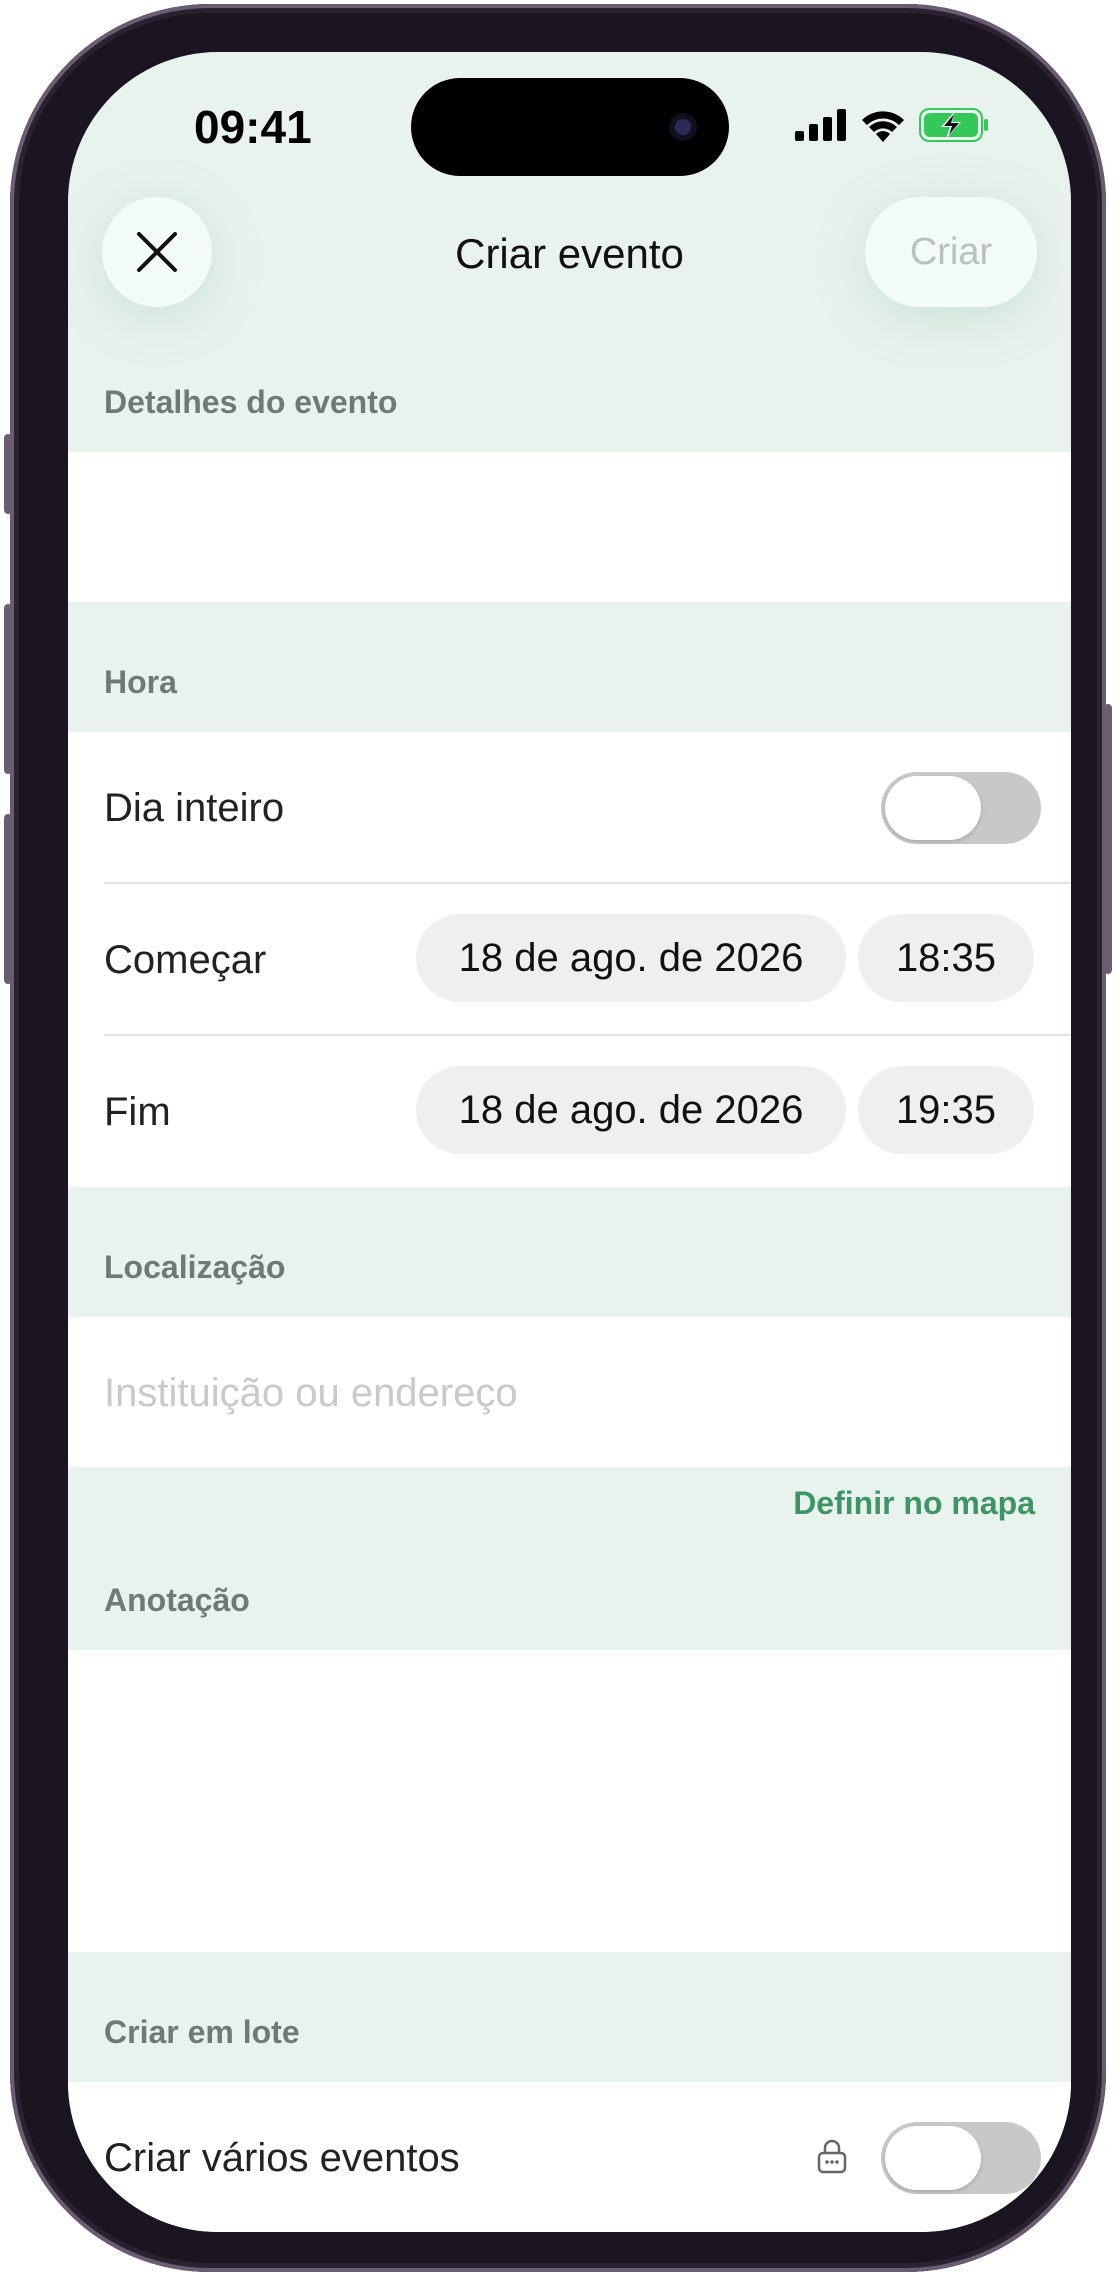 The width and height of the screenshot is (1116, 2276). What do you see at coordinates (631, 1110) in the screenshot?
I see `end-date-button: 18 de ago. de 2026` at bounding box center [631, 1110].